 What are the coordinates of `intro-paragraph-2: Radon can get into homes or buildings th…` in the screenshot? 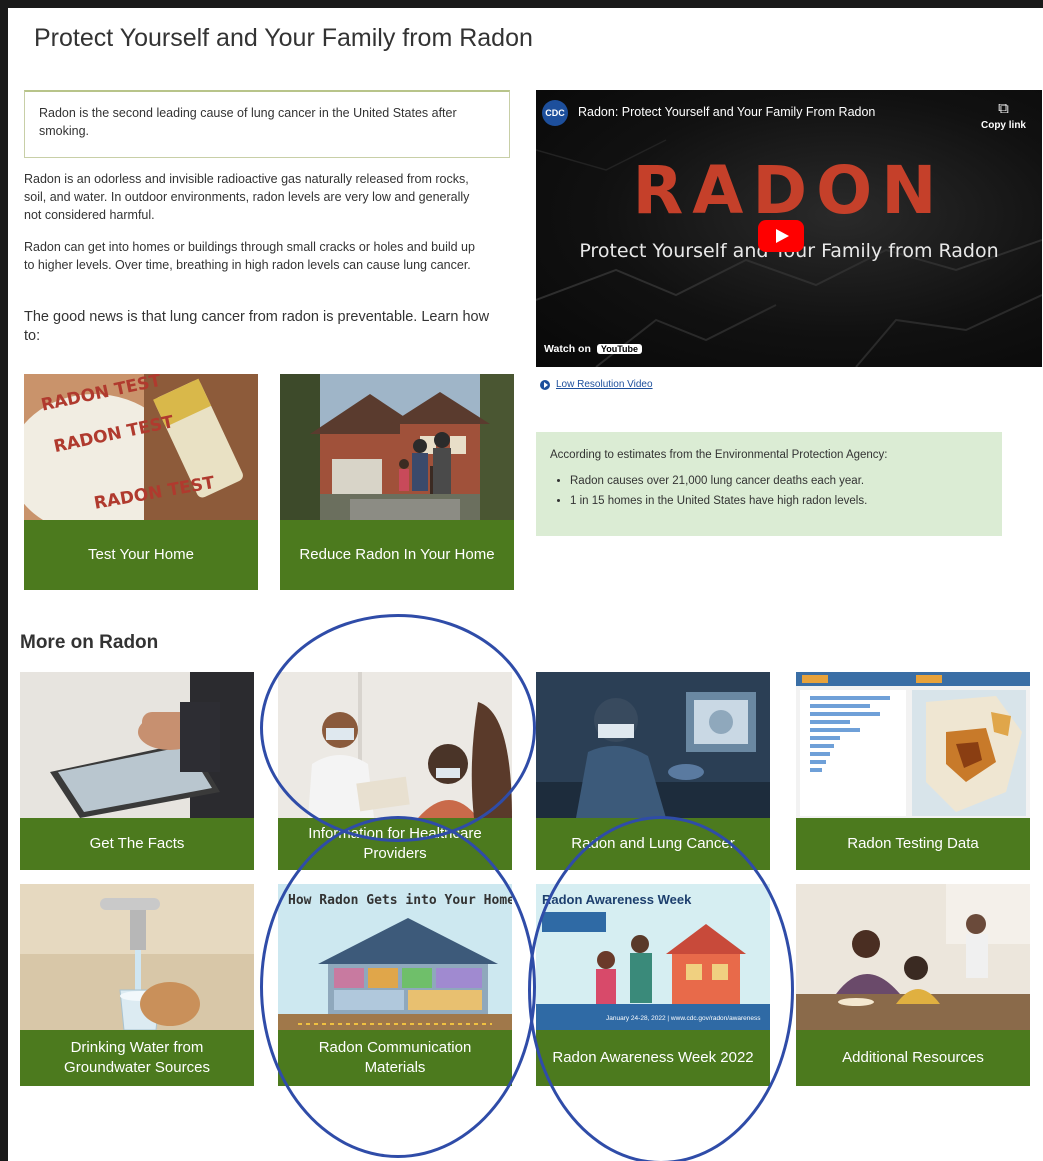 It's located at (249, 256).